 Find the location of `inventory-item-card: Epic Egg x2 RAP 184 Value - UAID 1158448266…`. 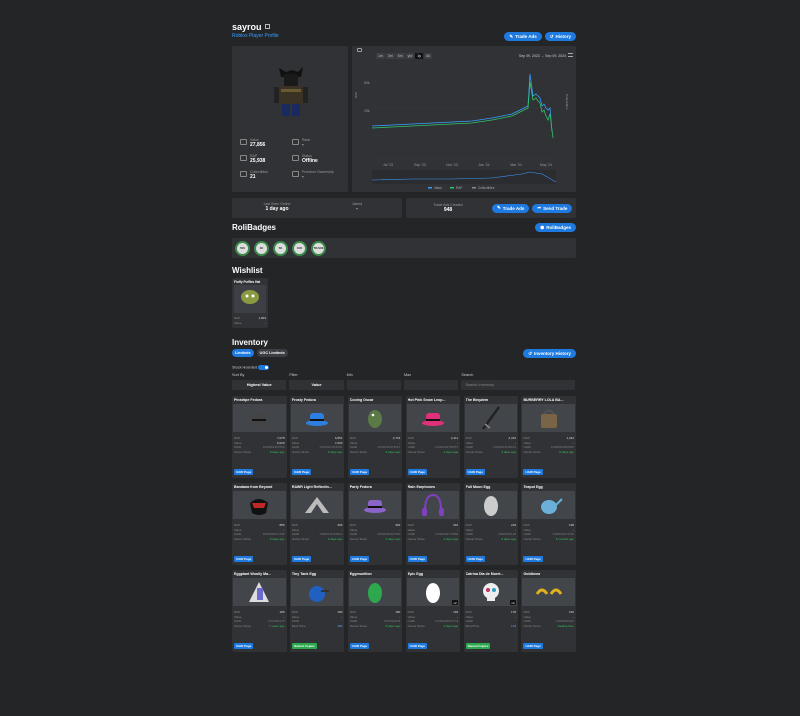

inventory-item-card: Epic Egg x2 RAP 184 Value - UAID 1158448266… is located at coordinates (433, 611).